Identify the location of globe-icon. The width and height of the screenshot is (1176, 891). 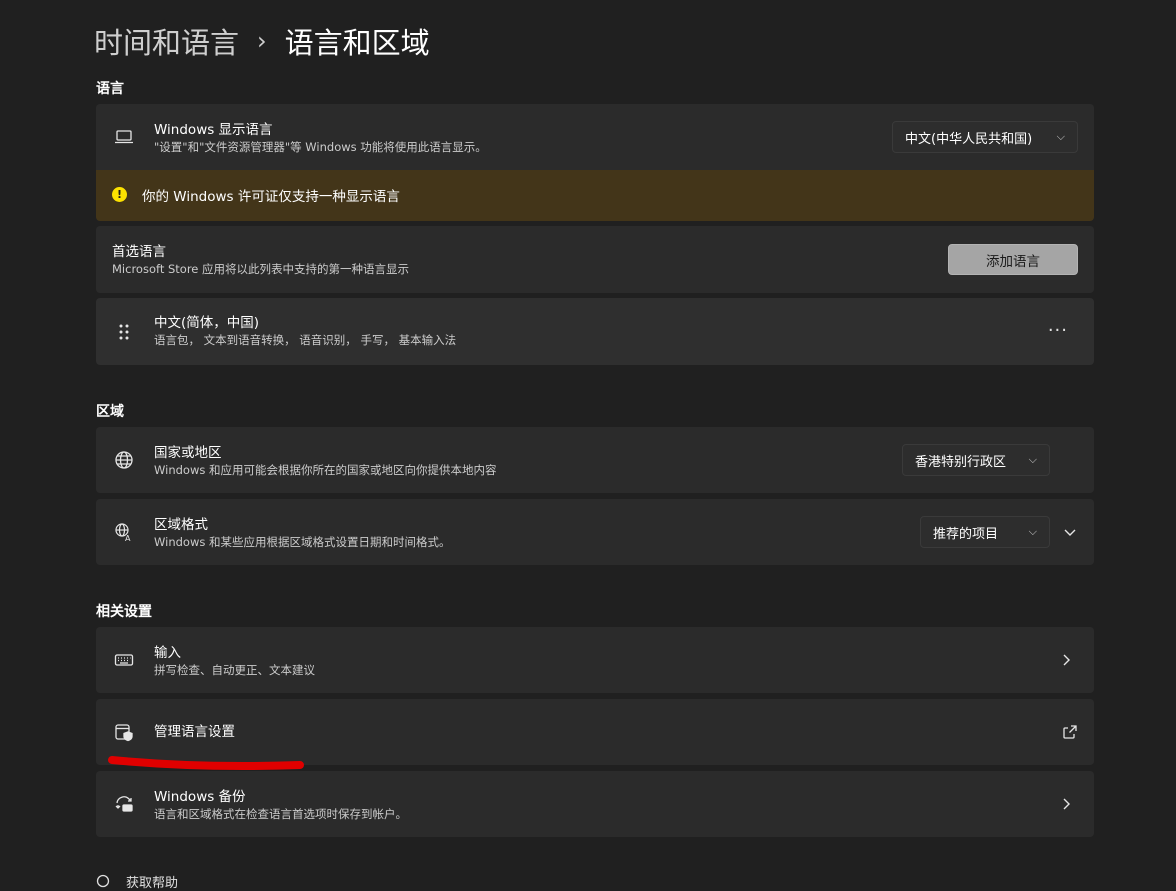
(124, 460).